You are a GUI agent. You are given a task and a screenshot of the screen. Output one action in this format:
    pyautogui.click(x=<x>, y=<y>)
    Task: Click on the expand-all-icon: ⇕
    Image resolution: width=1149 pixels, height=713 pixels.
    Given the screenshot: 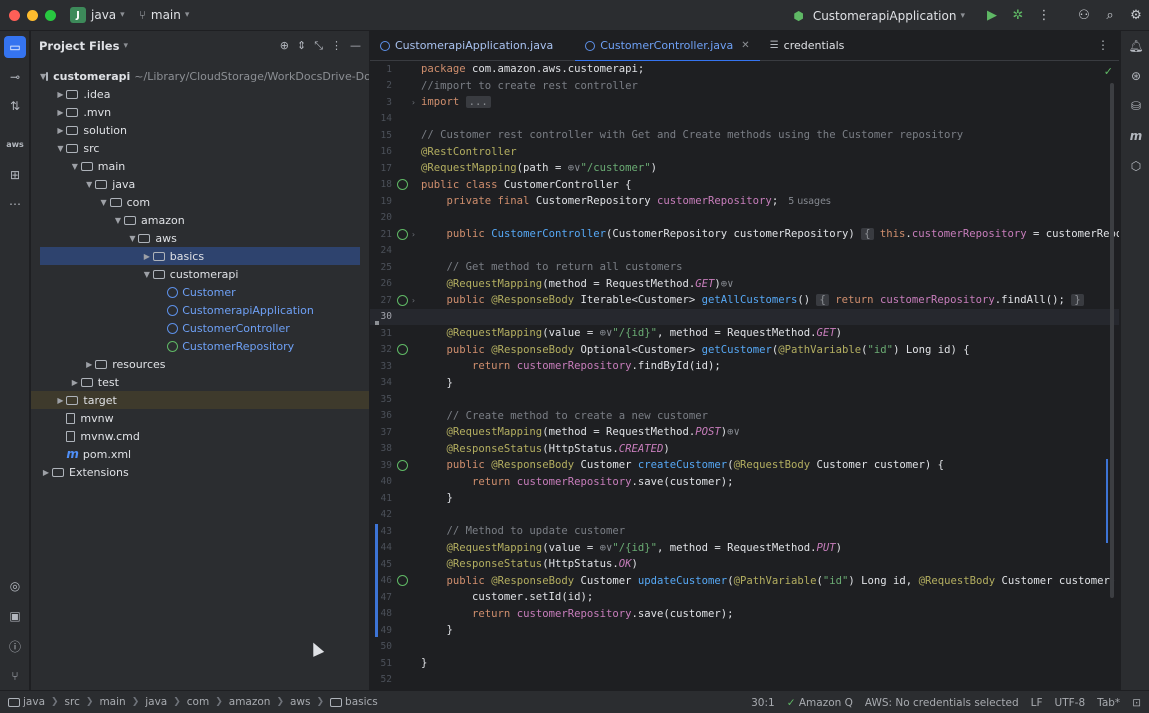 What is the action you would take?
    pyautogui.click(x=301, y=46)
    